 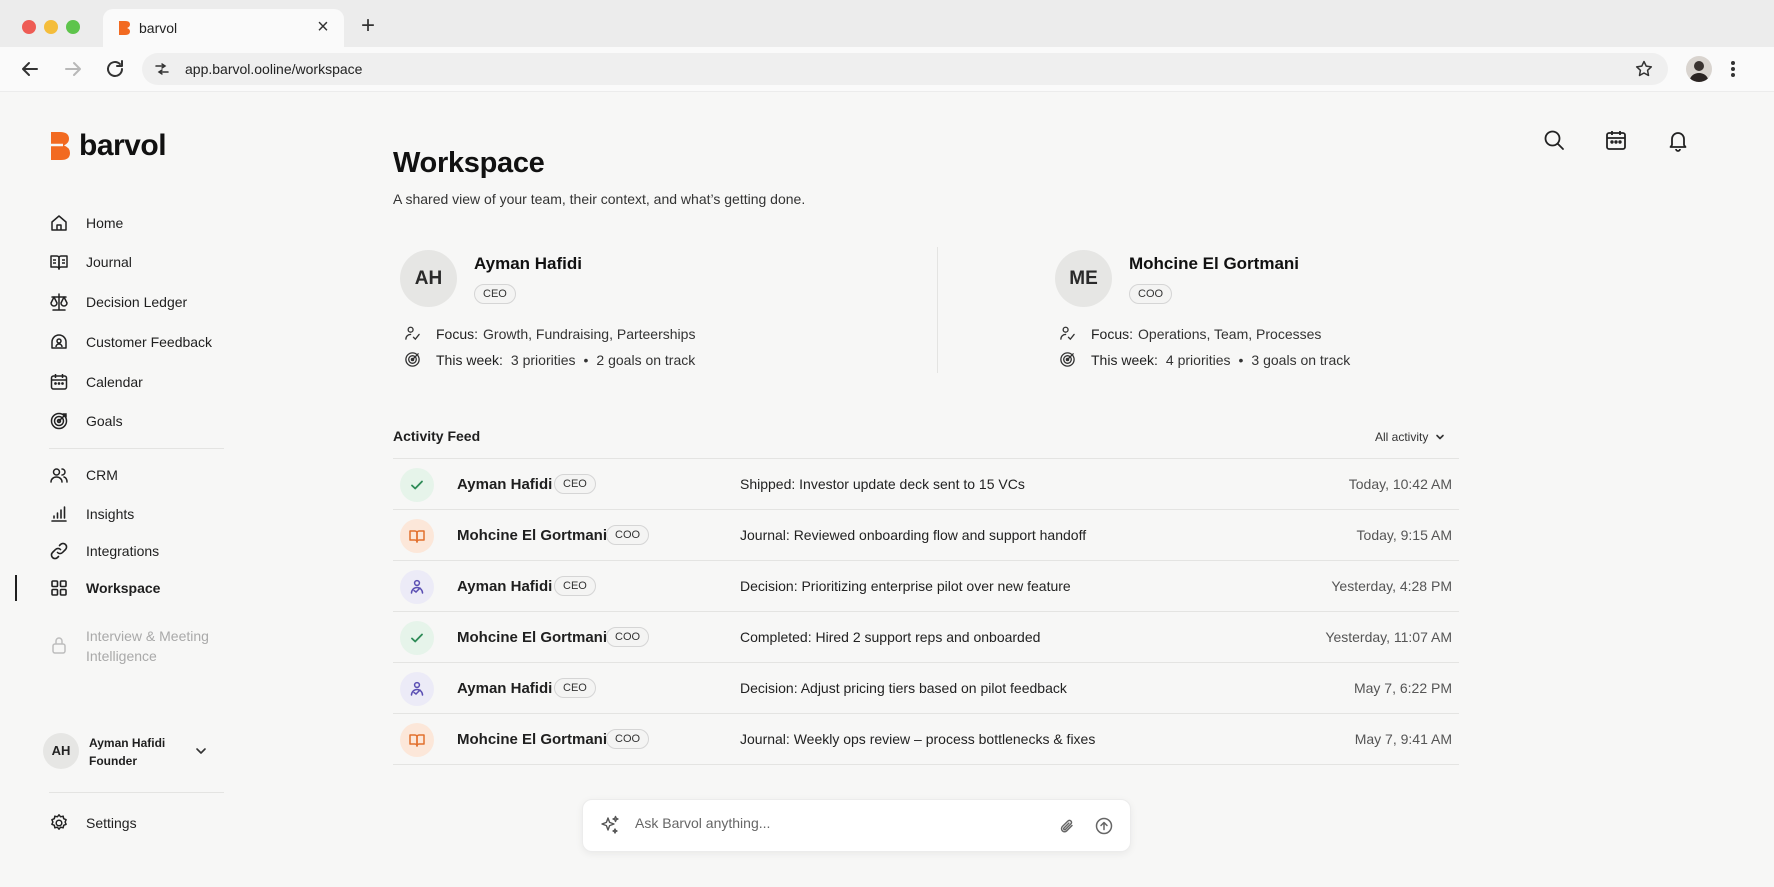 What do you see at coordinates (323, 27) in the screenshot?
I see `tab-close-icon: ×` at bounding box center [323, 27].